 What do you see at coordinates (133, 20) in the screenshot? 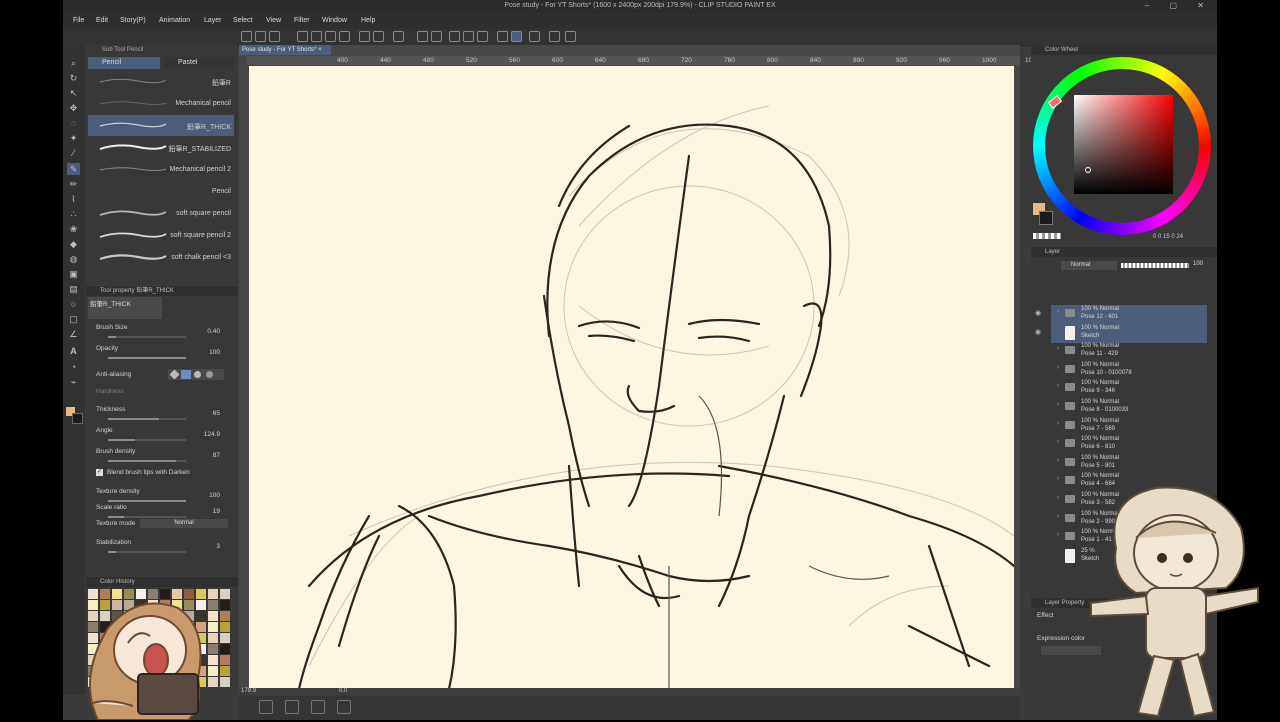
I see `menu-story: Story(P)` at bounding box center [133, 20].